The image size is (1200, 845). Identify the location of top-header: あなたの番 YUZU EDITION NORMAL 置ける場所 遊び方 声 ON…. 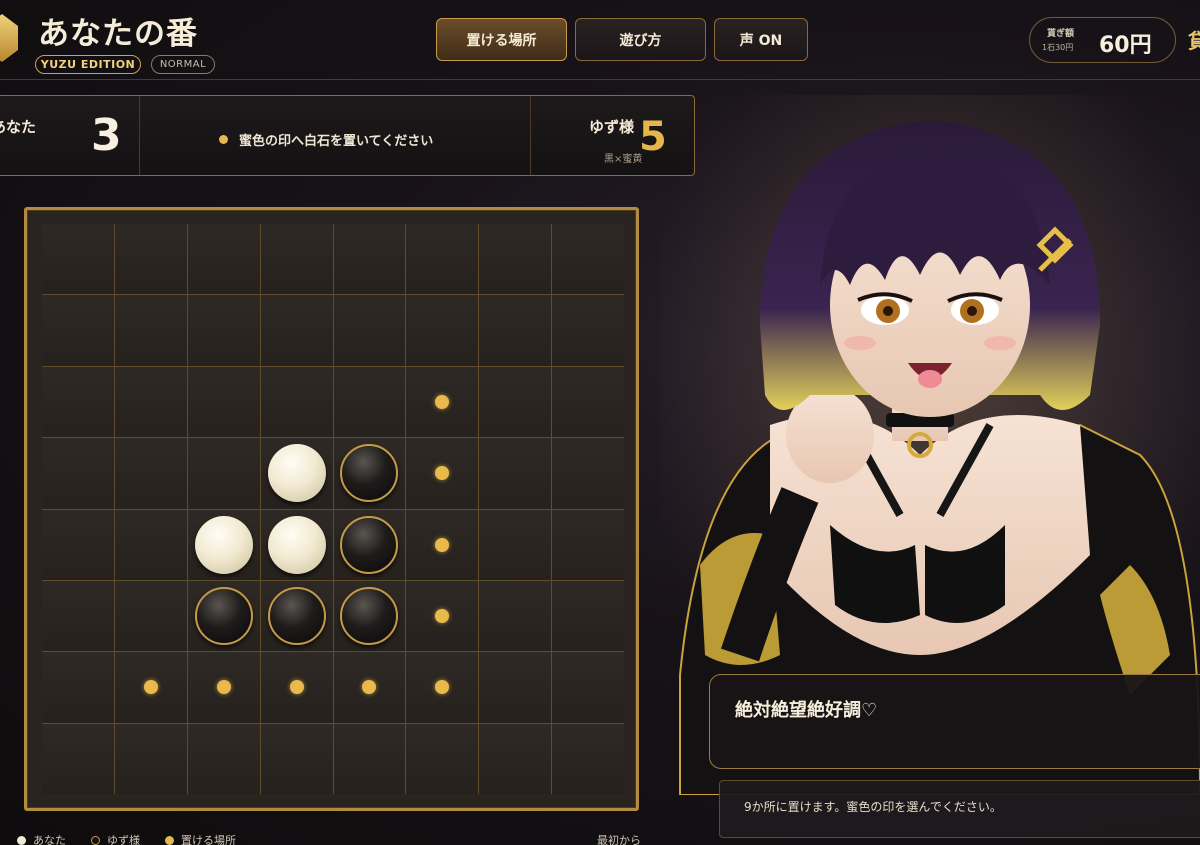
(600, 40).